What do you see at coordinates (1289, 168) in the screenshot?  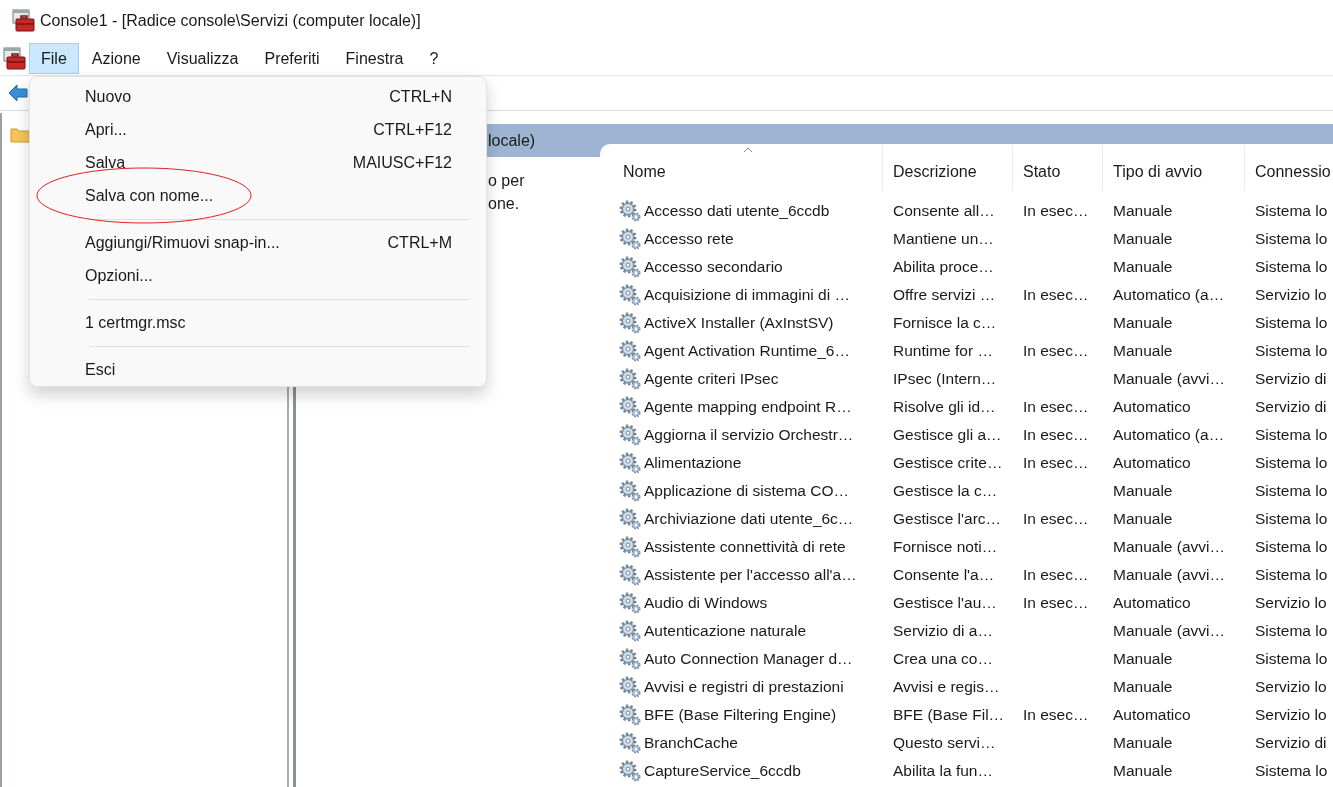 I see `column-header: Connessio` at bounding box center [1289, 168].